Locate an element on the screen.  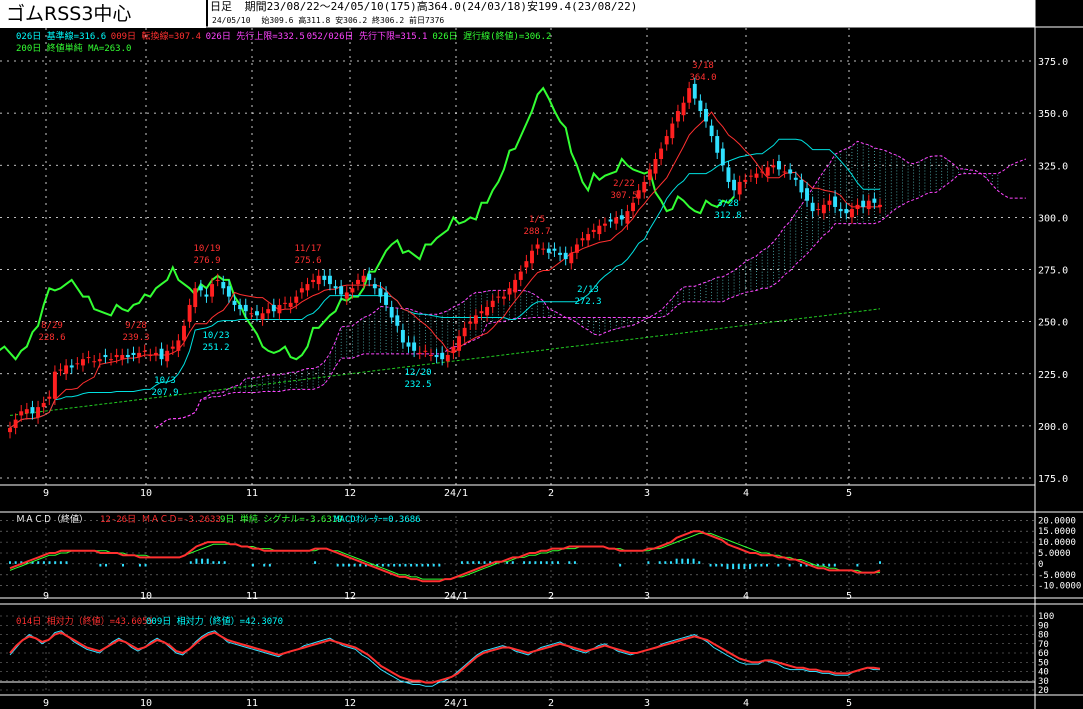
annotation-date: 2/22 is located at coordinates (624, 184).